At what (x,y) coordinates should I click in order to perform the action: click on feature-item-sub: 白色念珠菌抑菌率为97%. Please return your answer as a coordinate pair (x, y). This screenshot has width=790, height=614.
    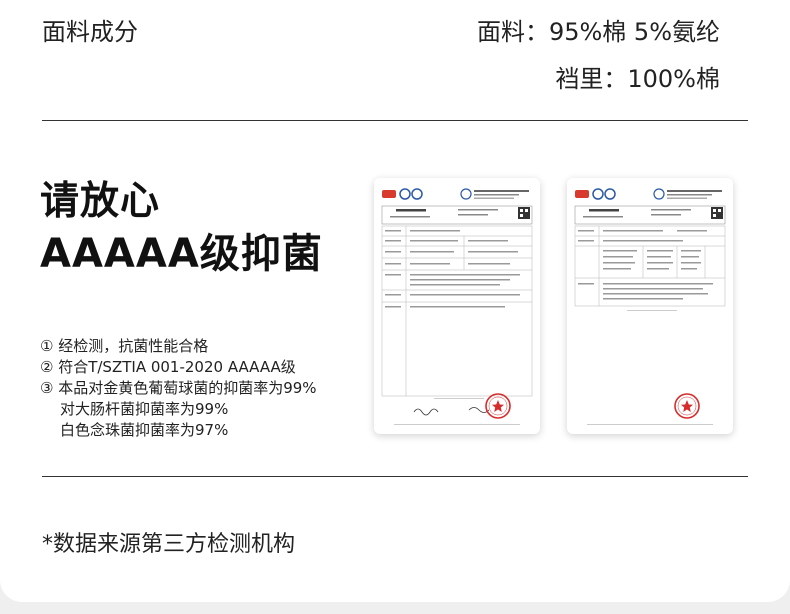
    Looking at the image, I should click on (144, 430).